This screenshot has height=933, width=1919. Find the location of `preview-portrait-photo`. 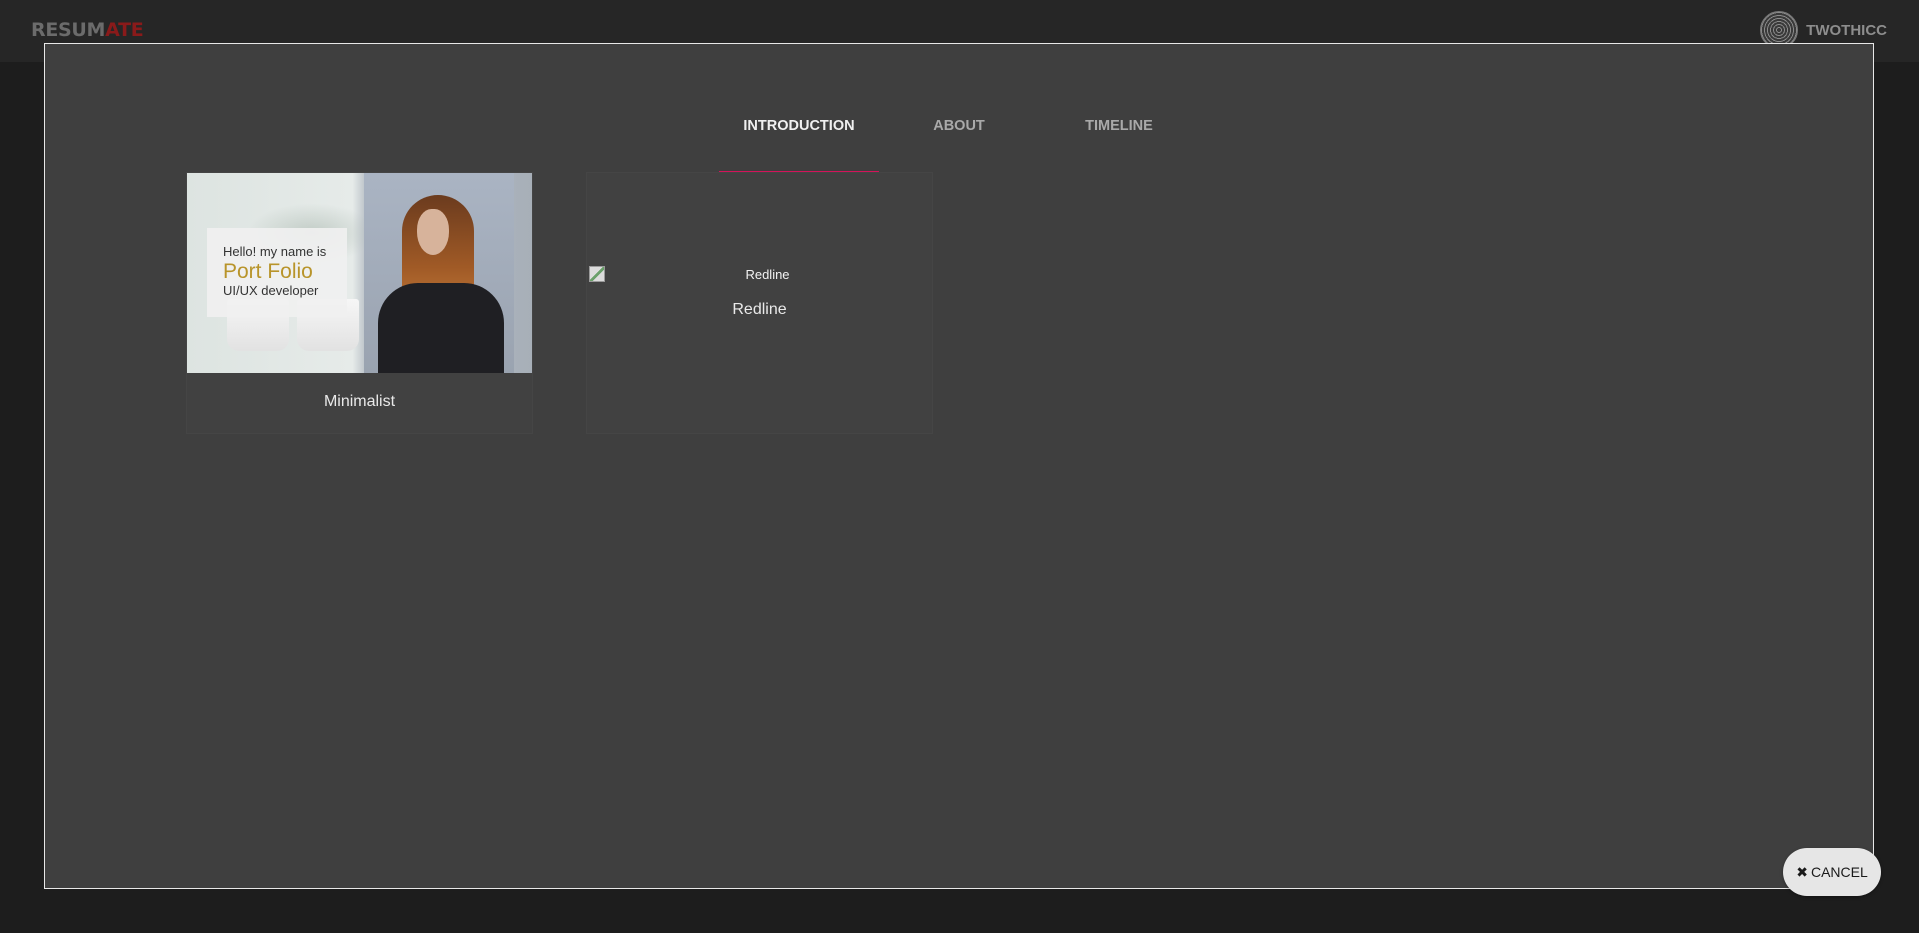

preview-portrait-photo is located at coordinates (439, 273).